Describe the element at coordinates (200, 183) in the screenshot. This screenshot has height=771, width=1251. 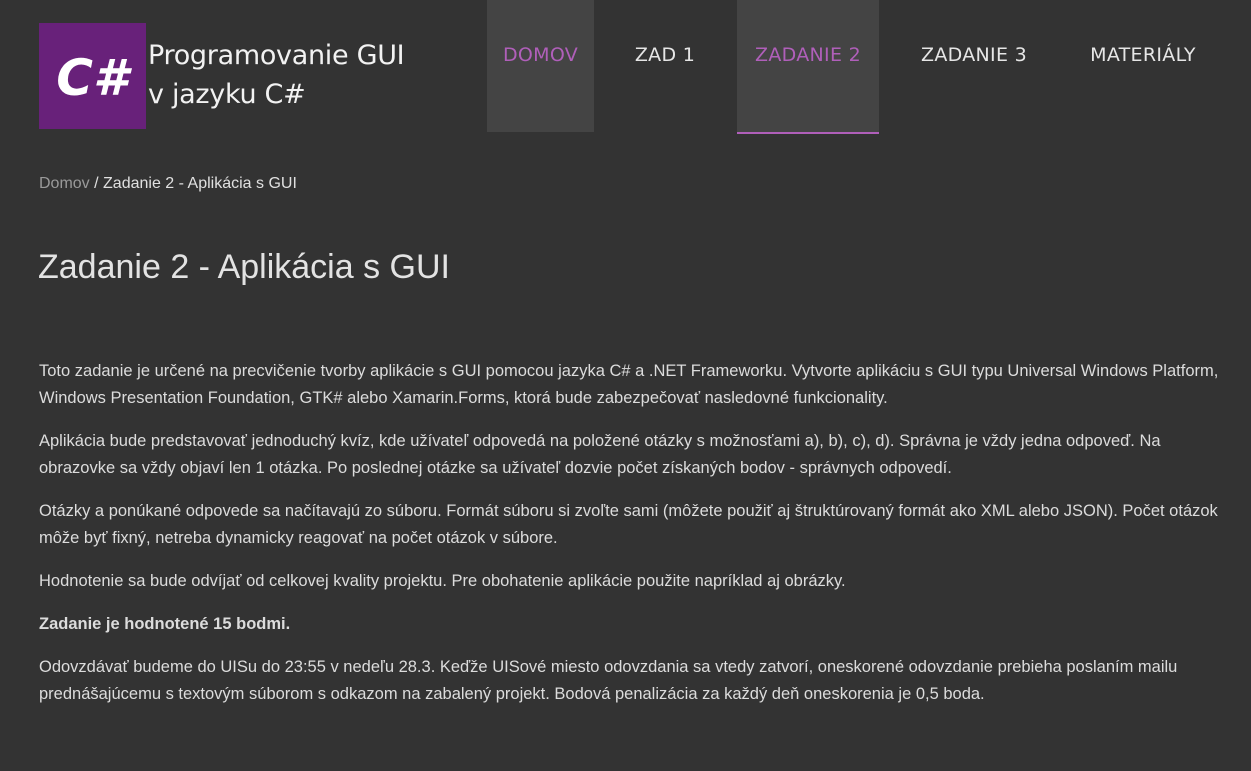
I see `breadcrumb-current: Zadanie 2 - Aplikácia s GUI` at that location.